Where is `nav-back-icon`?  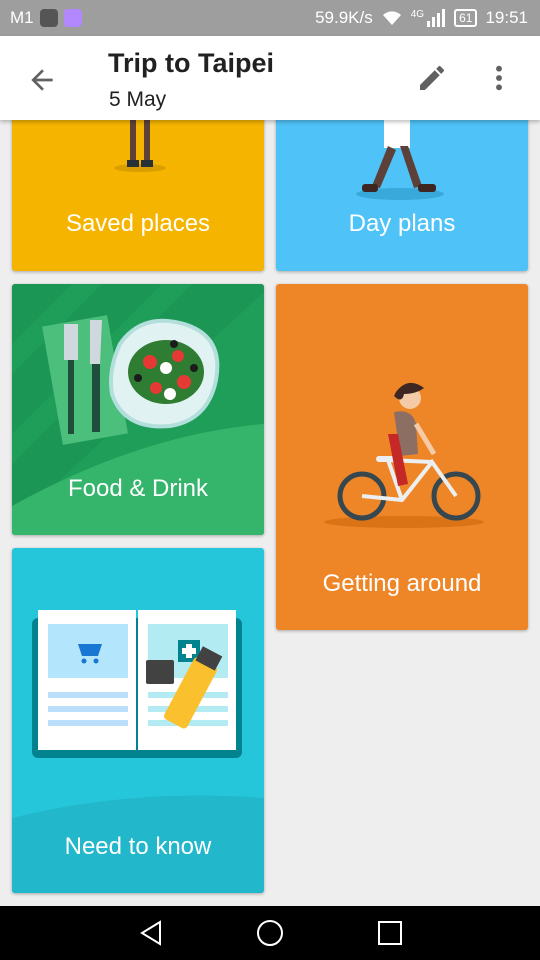 nav-back-icon is located at coordinates (151, 933).